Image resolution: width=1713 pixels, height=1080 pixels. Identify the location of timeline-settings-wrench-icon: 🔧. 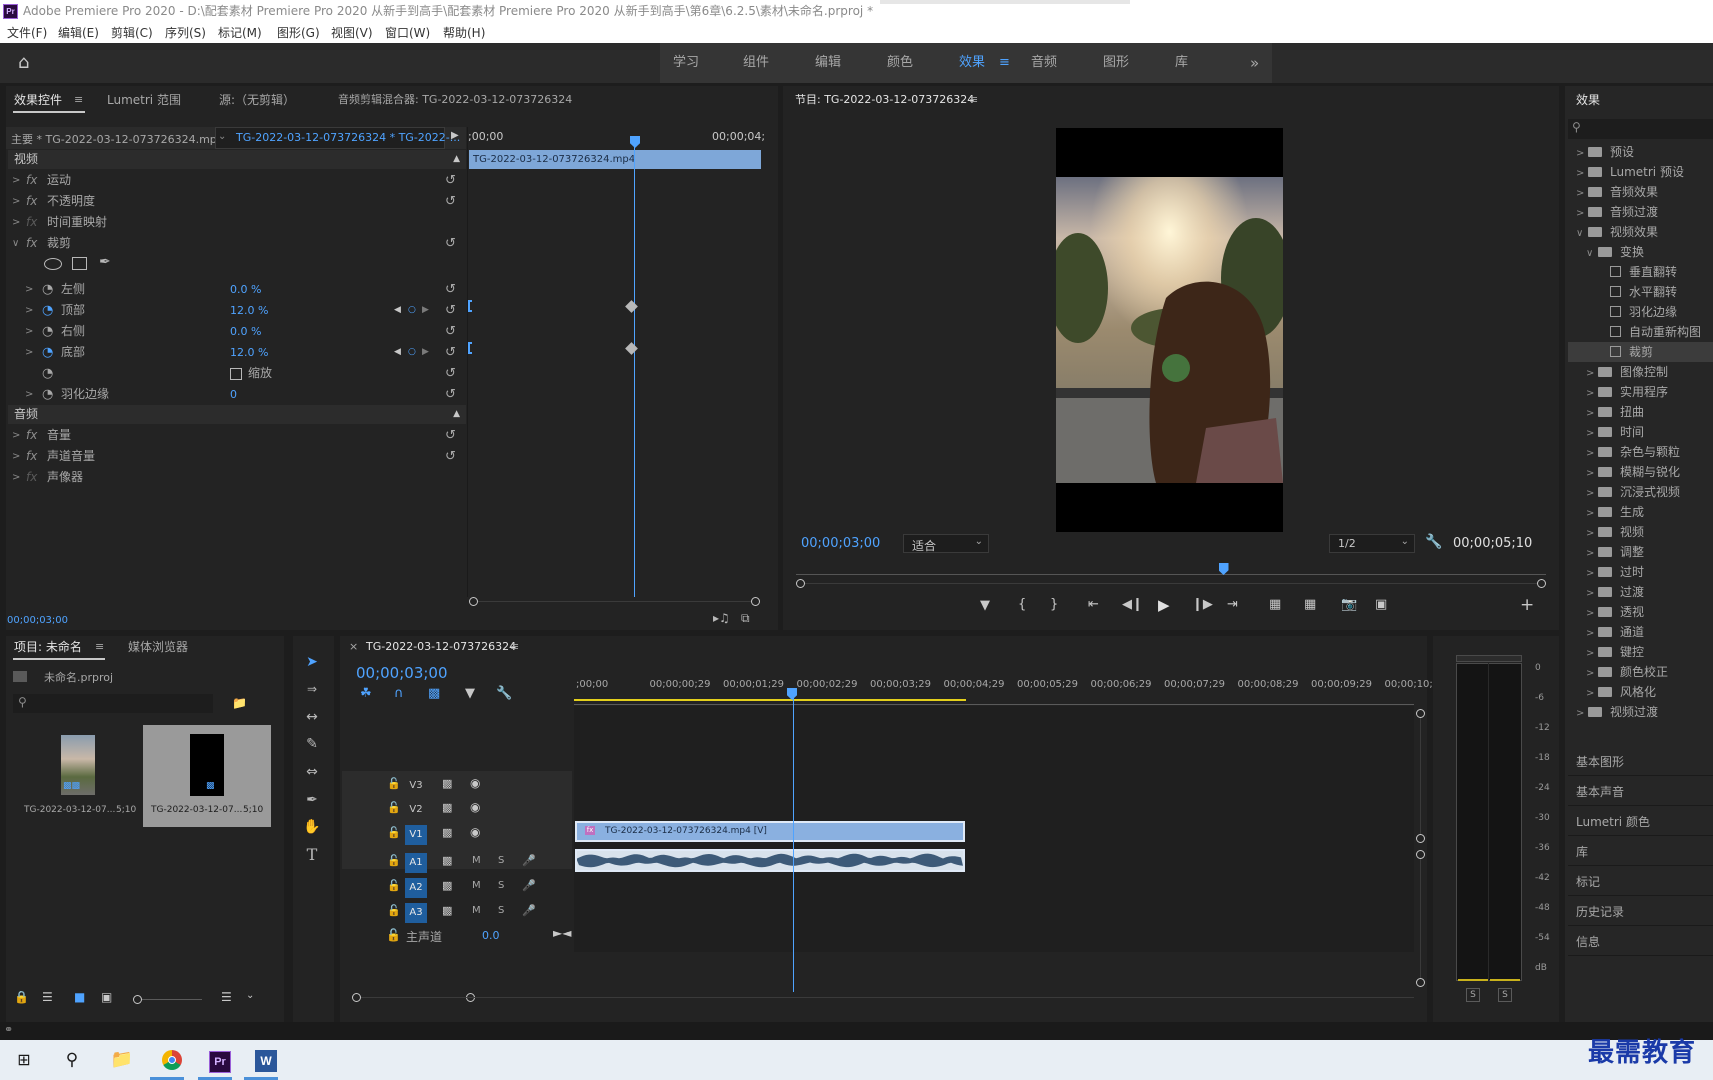
(504, 693).